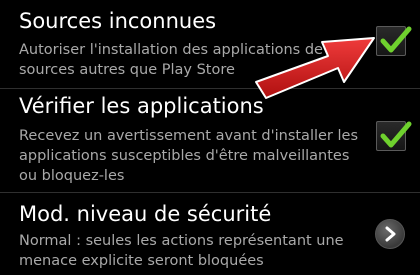 The height and width of the screenshot is (275, 420). I want to click on unknown-sources-checkbox, so click(394, 41).